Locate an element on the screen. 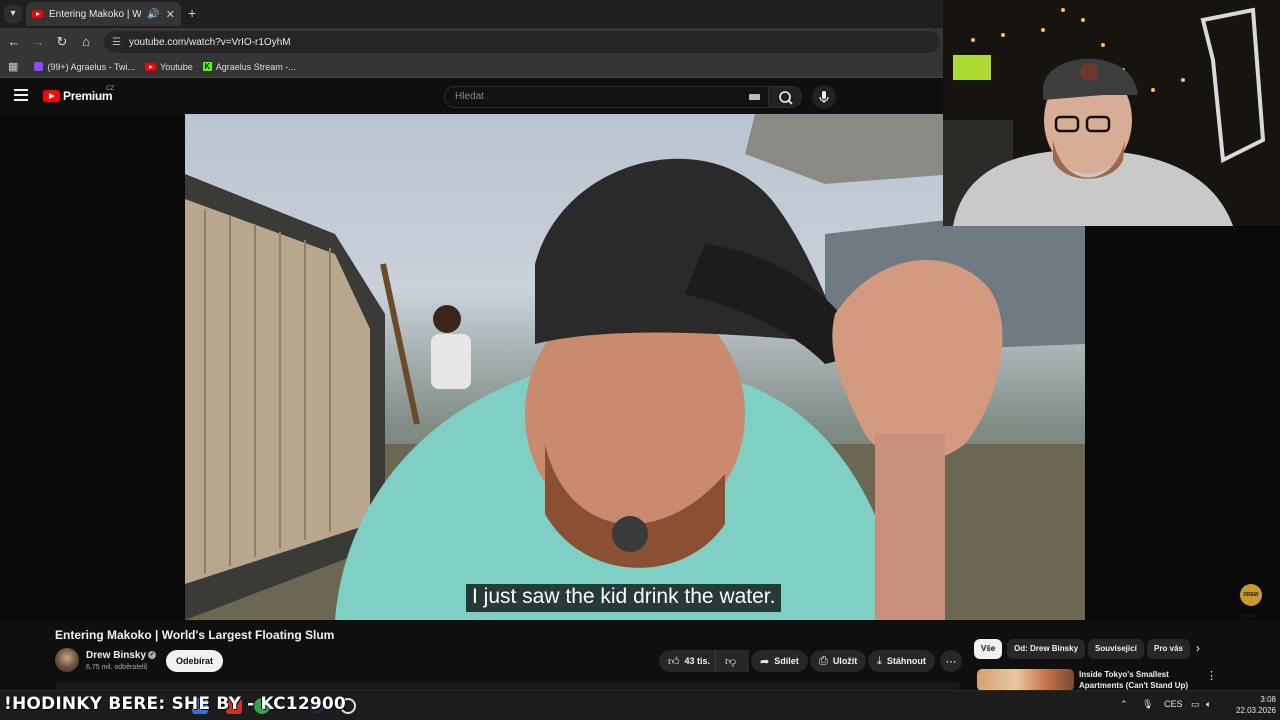 The width and height of the screenshot is (1280, 720). address-bar: ☰ youtube.com/watch?v=VrIO-r1OyhM is located at coordinates (522, 42).